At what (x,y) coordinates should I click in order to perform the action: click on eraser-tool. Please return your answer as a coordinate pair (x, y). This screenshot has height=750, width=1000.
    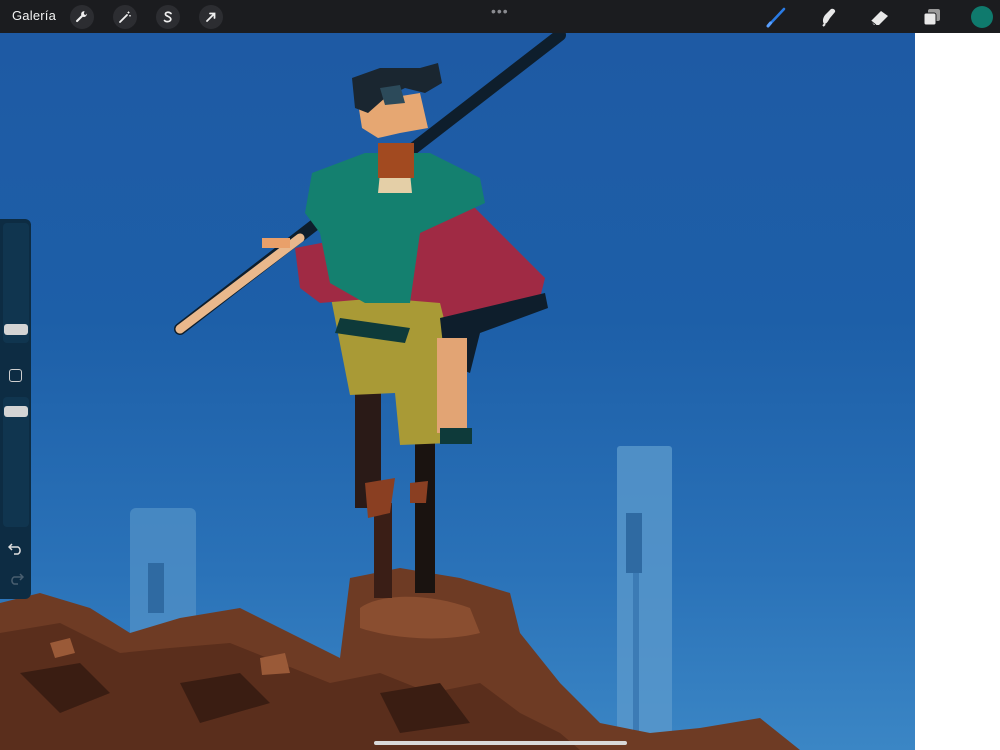
    Looking at the image, I should click on (880, 17).